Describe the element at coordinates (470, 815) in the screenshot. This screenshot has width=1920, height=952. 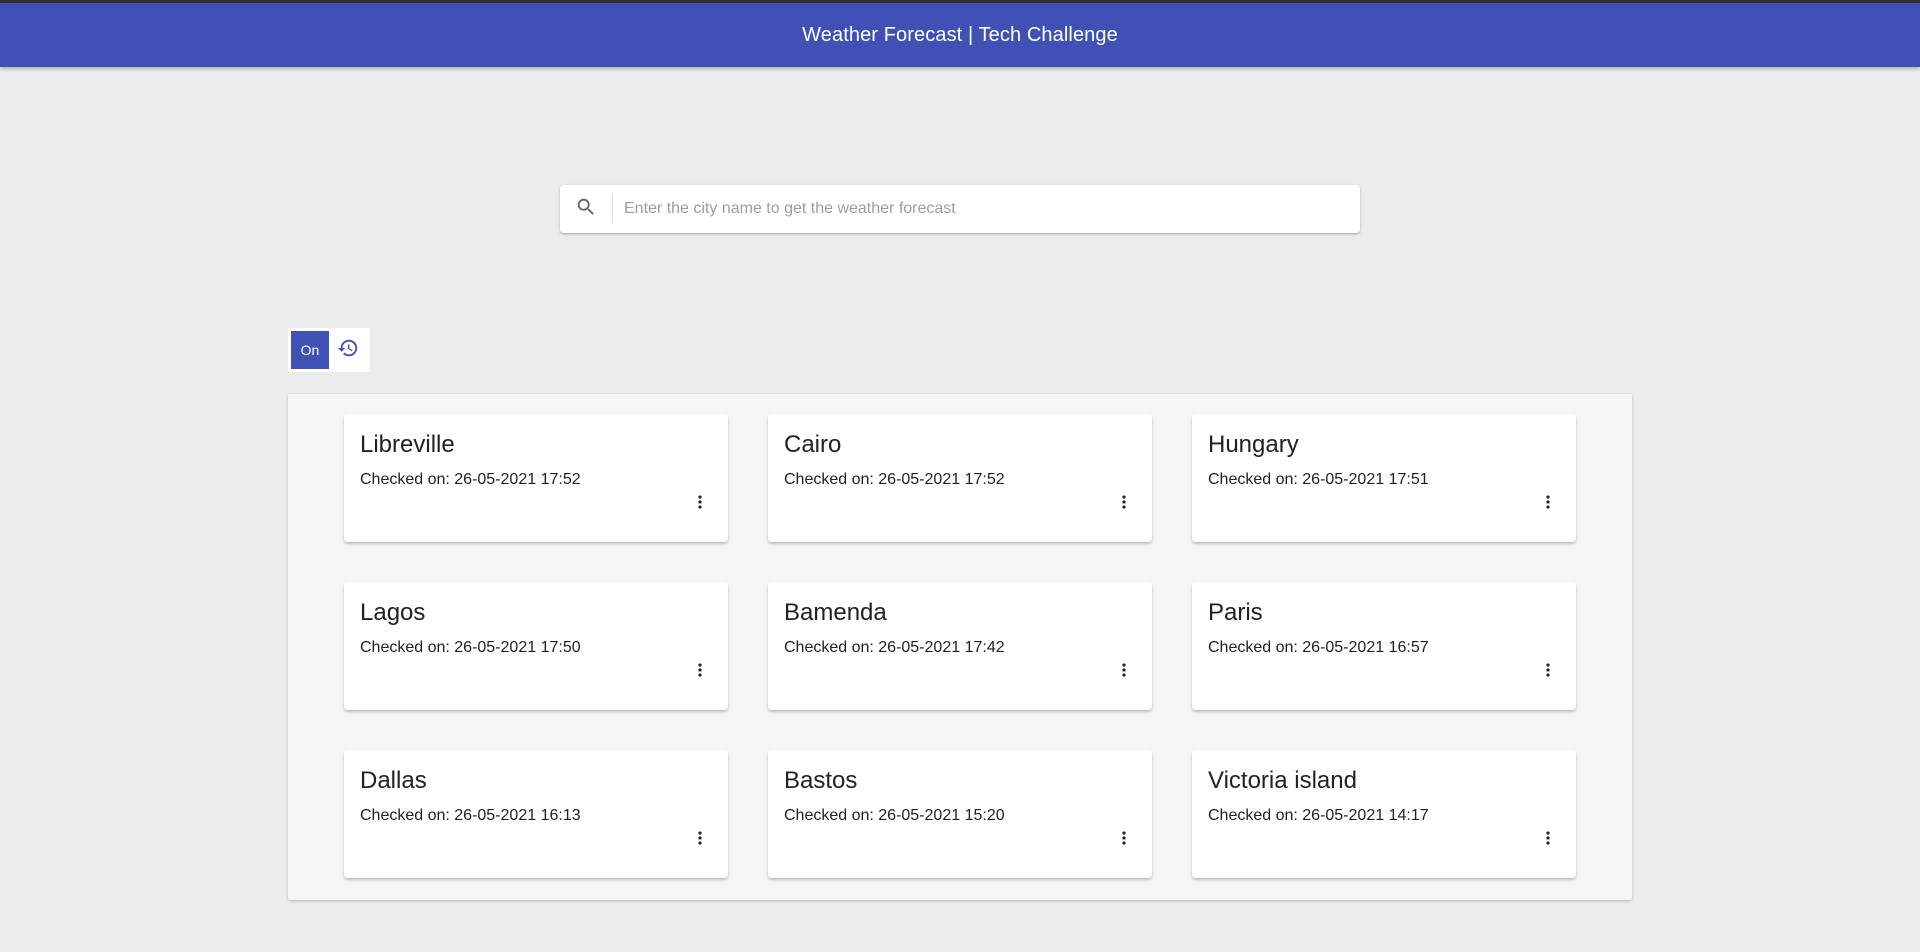
I see `checked-on-text: Checked on: 26-05-2021 16:13` at that location.